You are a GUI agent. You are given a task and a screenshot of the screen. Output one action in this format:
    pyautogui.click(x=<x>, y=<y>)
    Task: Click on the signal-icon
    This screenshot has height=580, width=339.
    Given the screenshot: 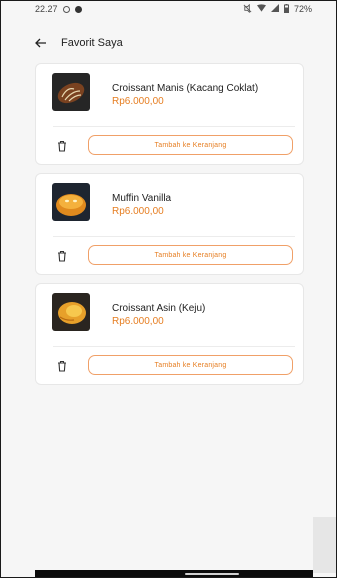 What is the action you would take?
    pyautogui.click(x=274, y=9)
    